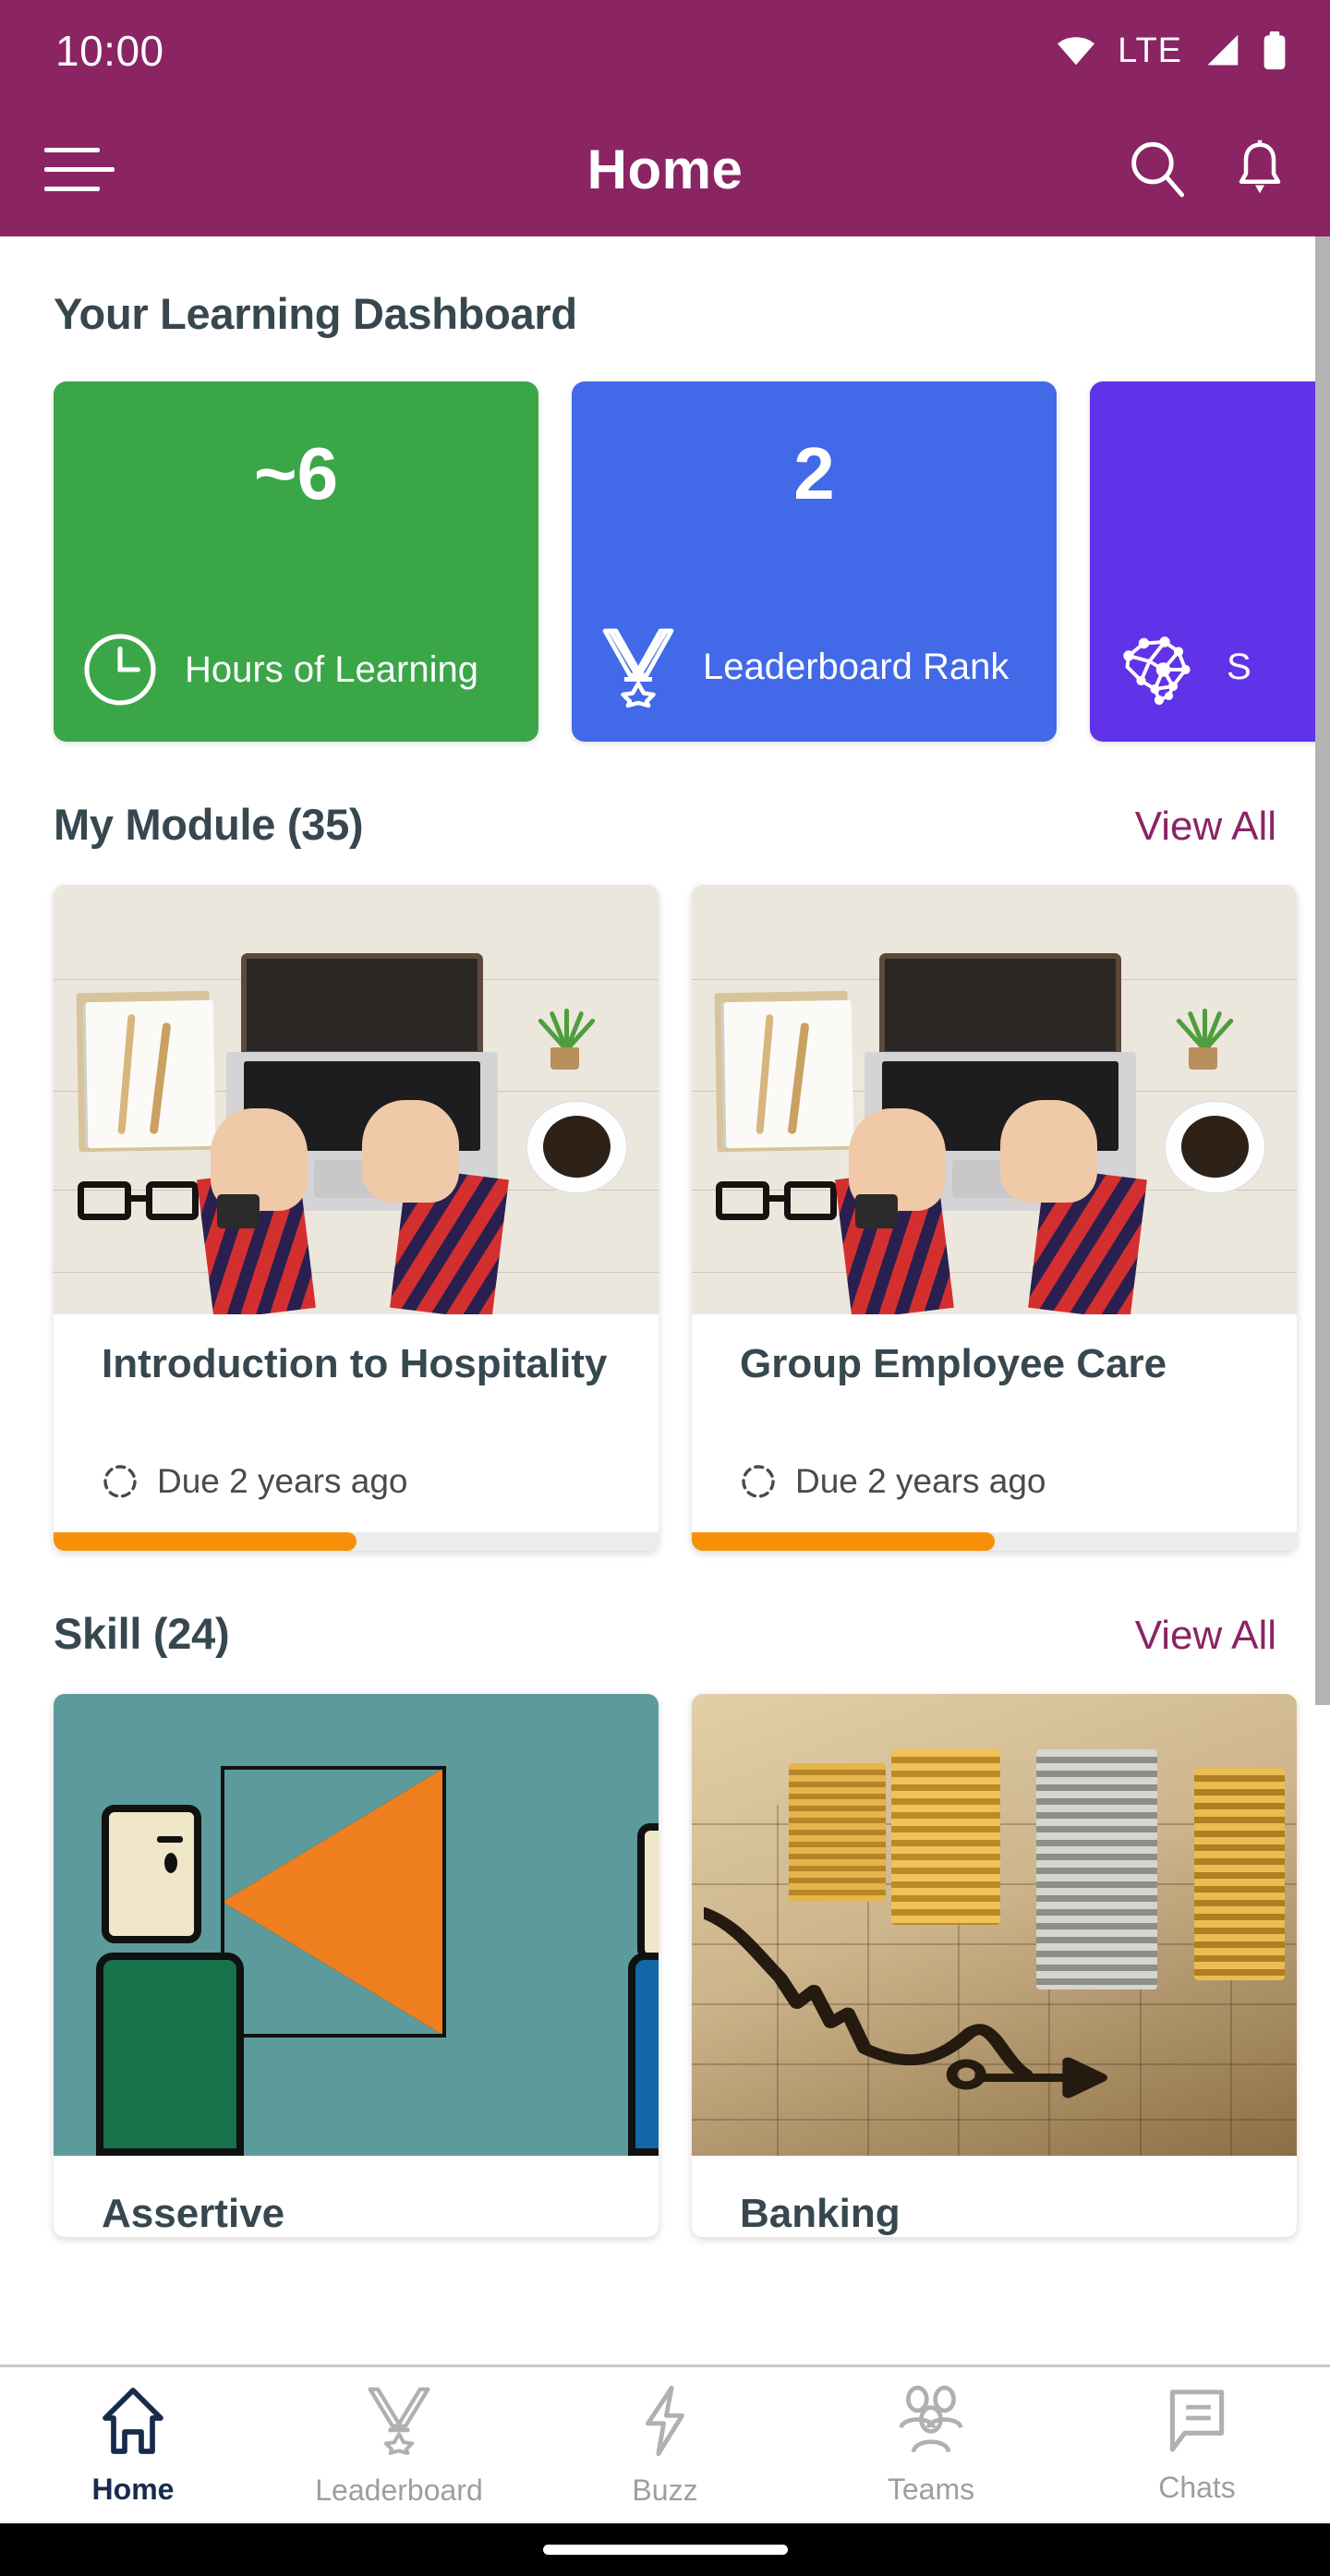  What do you see at coordinates (1205, 827) in the screenshot?
I see `view-all-my-module-button: View All` at bounding box center [1205, 827].